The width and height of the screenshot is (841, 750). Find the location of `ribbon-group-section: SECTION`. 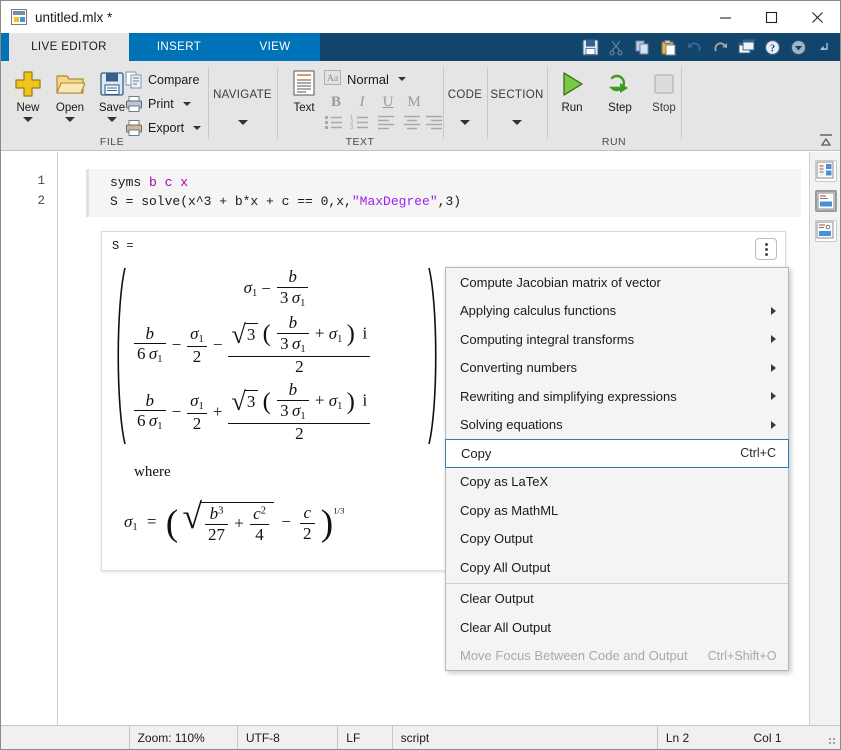

ribbon-group-section: SECTION is located at coordinates (517, 106).